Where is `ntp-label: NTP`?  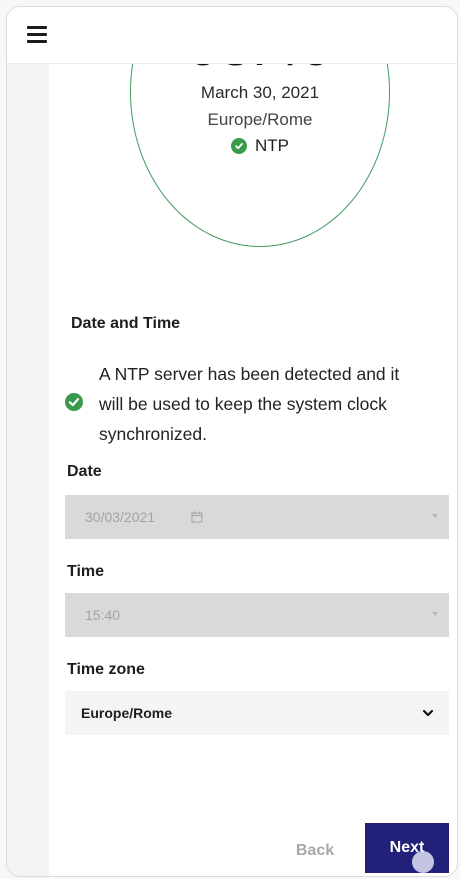 ntp-label: NTP is located at coordinates (272, 145).